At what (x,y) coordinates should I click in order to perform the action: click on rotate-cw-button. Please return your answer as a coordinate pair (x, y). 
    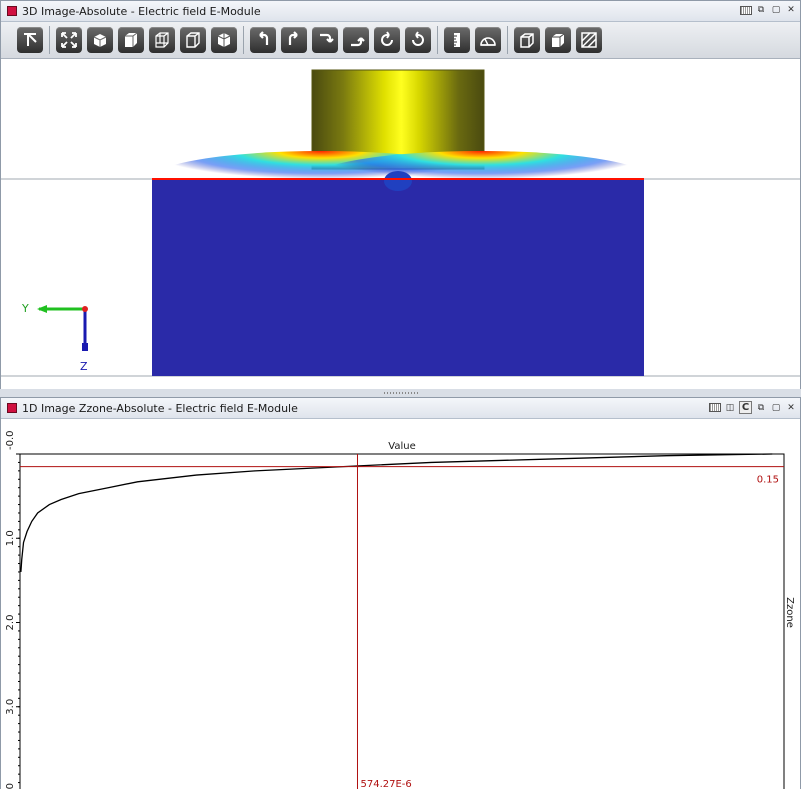
    Looking at the image, I should click on (418, 40).